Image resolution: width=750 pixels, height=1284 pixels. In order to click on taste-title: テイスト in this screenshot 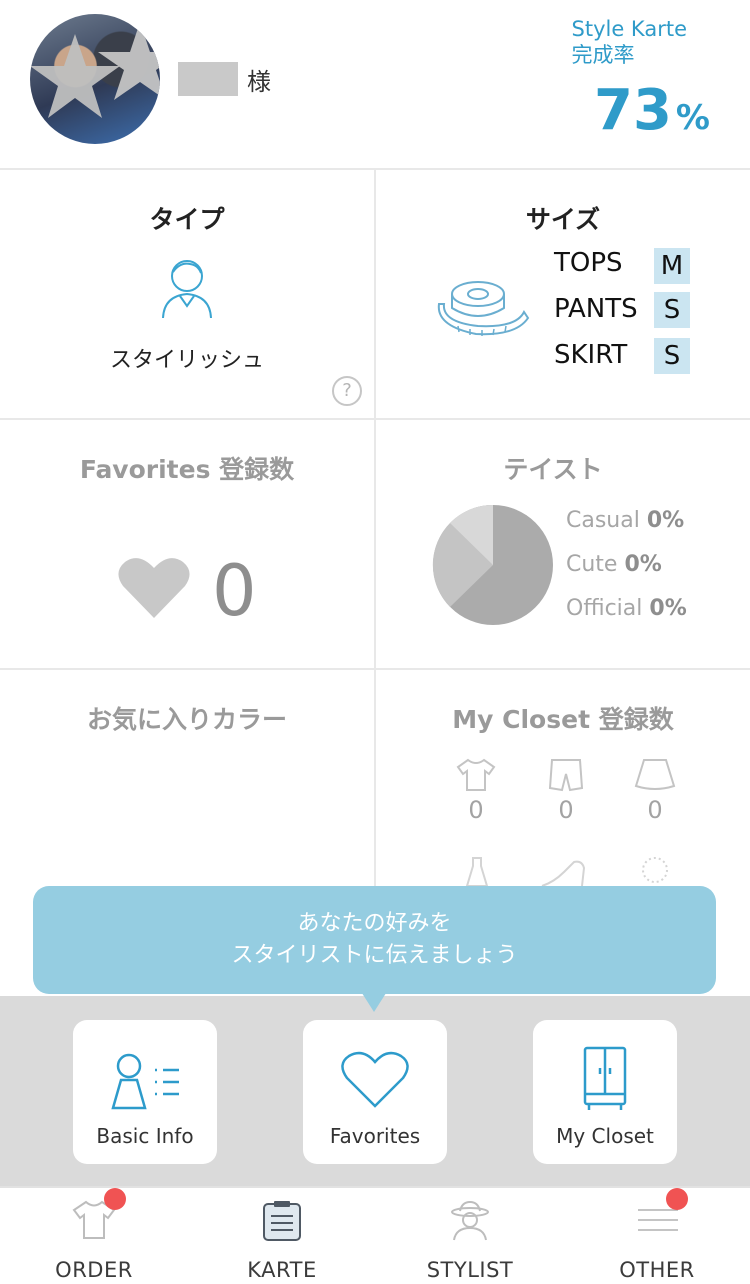, I will do `click(553, 469)`.